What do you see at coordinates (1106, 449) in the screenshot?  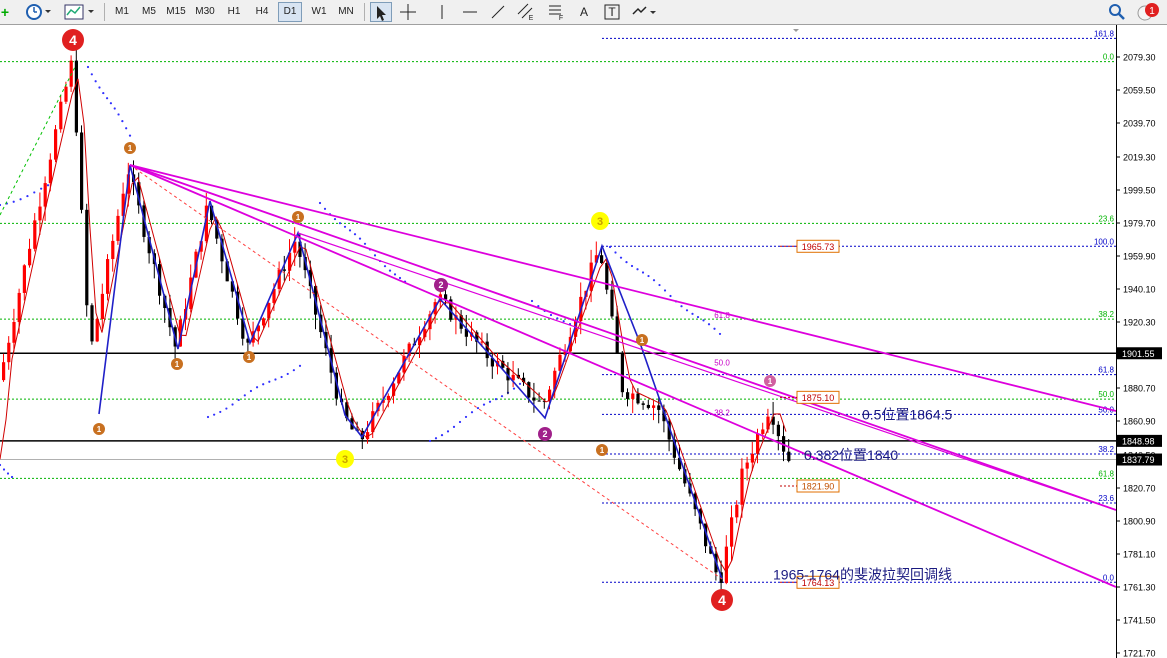 I see `fib-level-label: 38.2` at bounding box center [1106, 449].